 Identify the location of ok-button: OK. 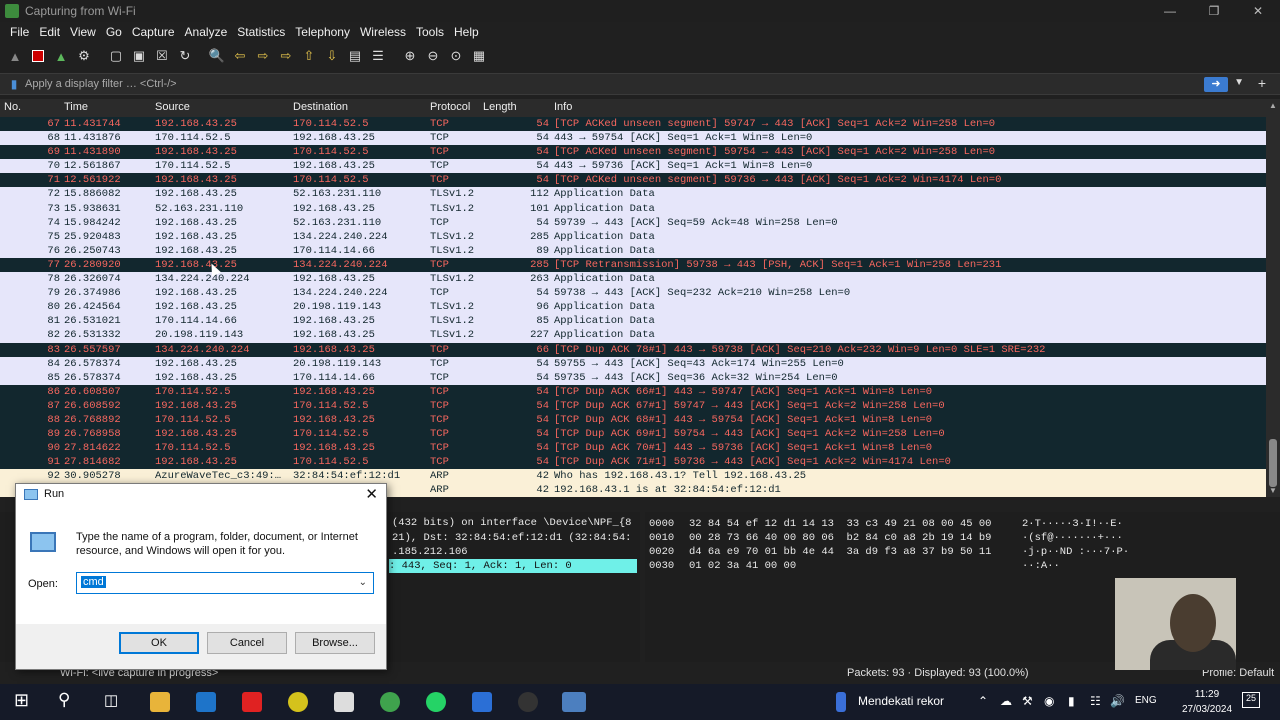
(159, 643).